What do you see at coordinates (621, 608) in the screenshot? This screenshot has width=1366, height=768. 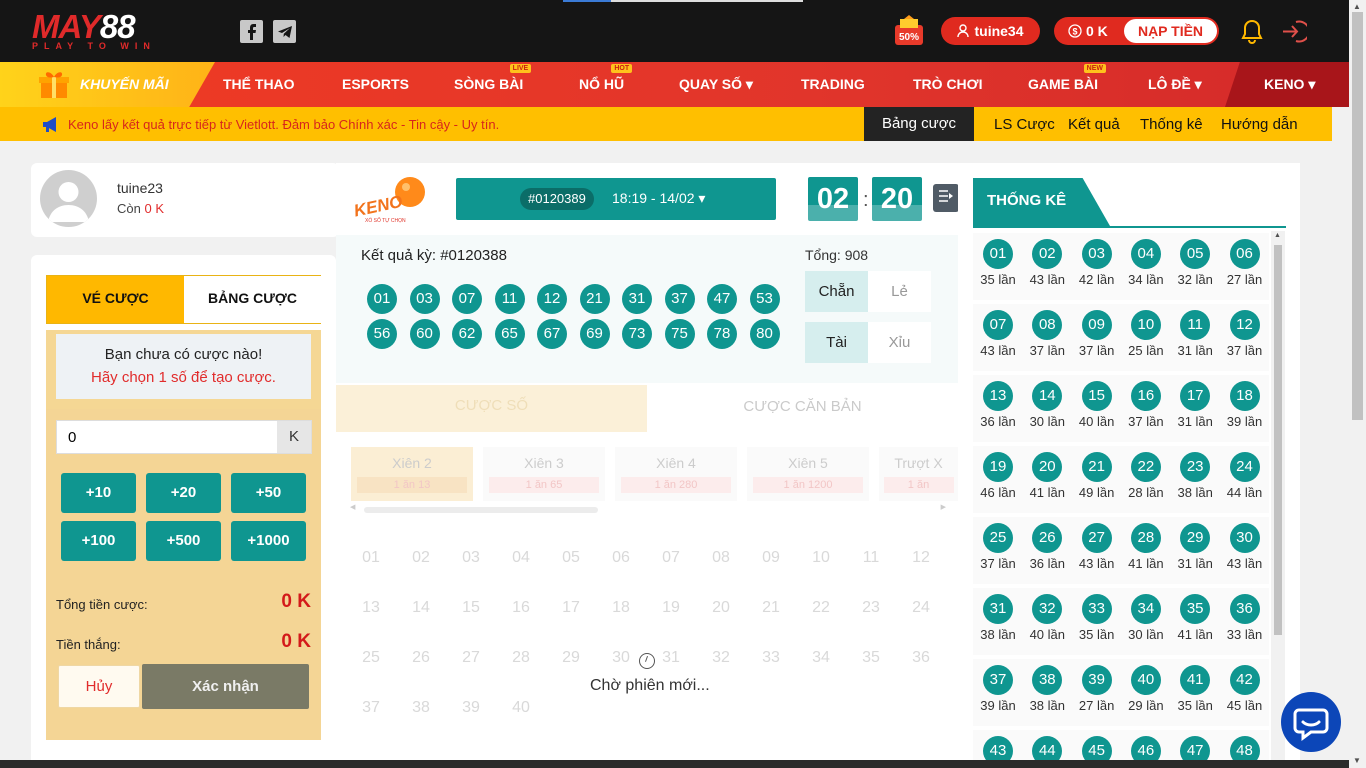 I see `number-cell: 18` at bounding box center [621, 608].